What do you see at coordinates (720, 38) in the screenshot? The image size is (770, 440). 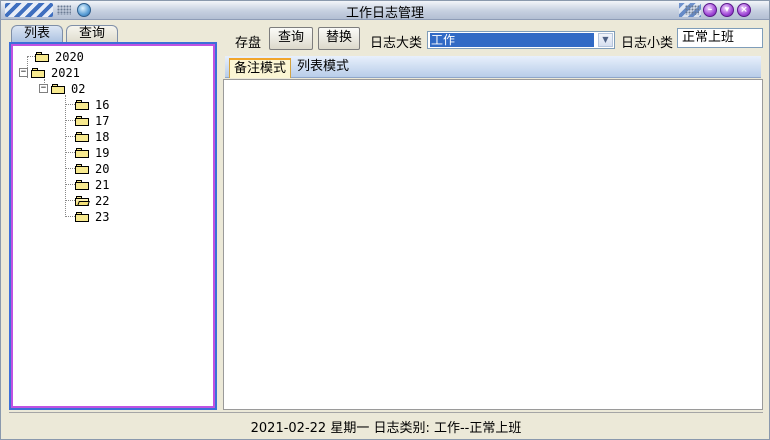 I see `subcategory-field: 正常上班` at bounding box center [720, 38].